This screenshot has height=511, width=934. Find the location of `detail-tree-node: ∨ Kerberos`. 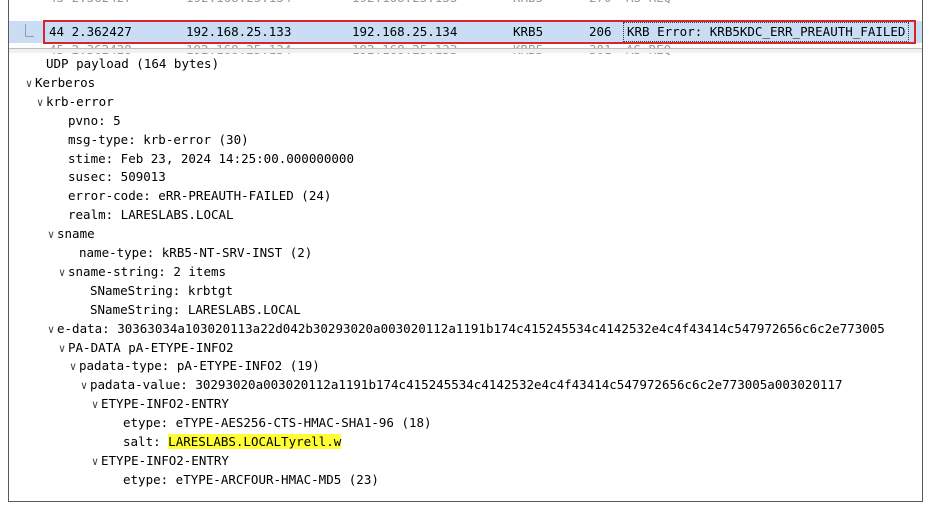

detail-tree-node: ∨ Kerberos is located at coordinates (59, 83).